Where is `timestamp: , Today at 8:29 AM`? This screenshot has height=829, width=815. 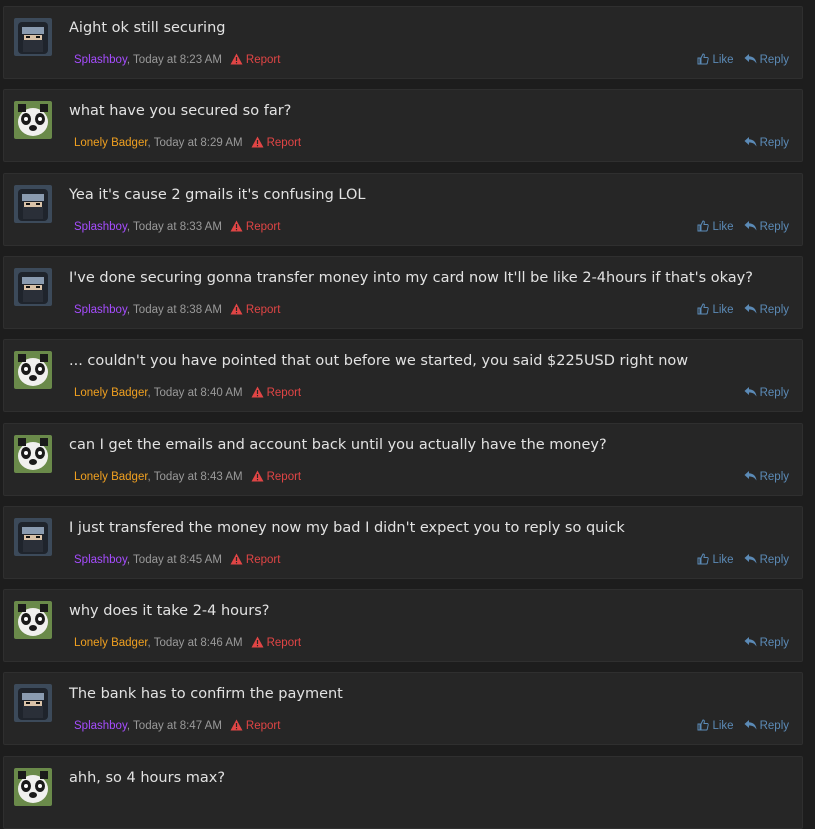
timestamp: , Today at 8:29 AM is located at coordinates (195, 143).